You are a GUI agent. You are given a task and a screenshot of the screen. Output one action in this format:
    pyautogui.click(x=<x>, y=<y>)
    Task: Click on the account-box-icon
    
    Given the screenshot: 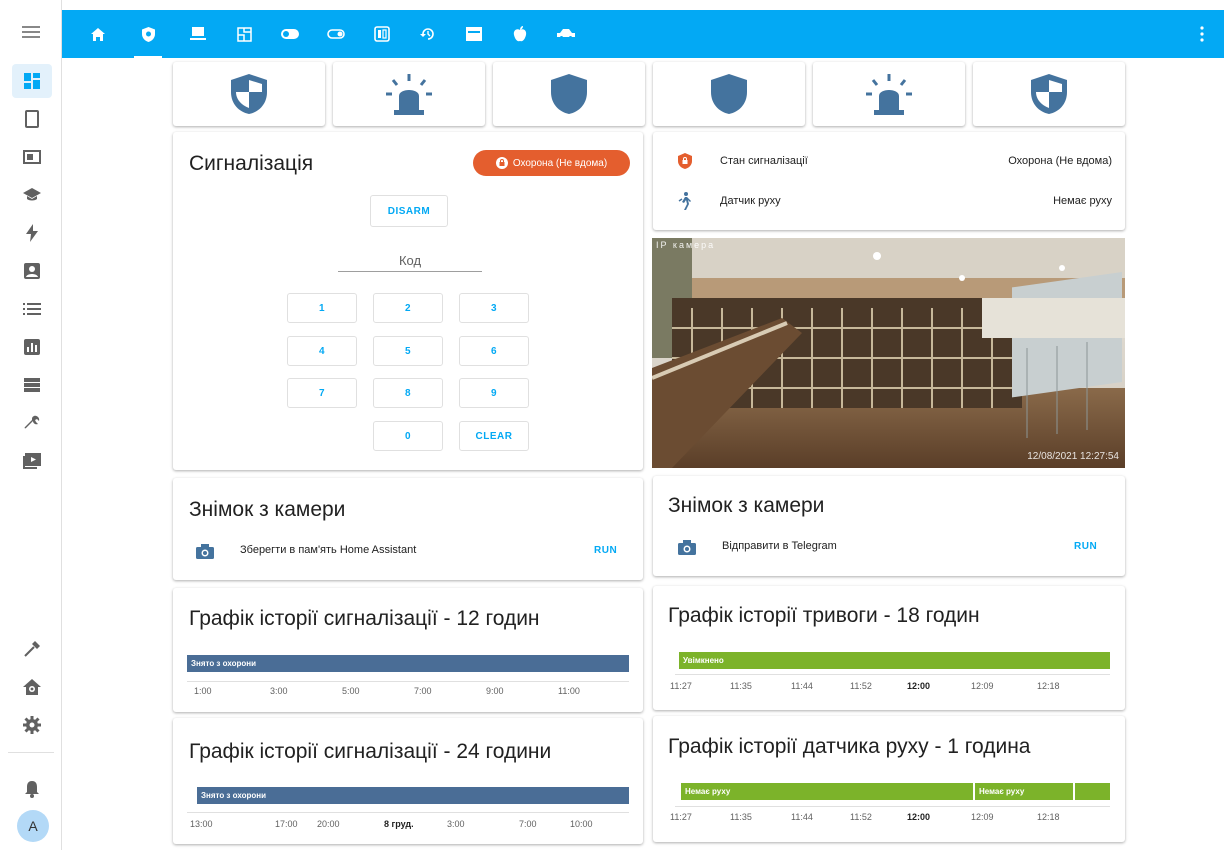 What is the action you would take?
    pyautogui.click(x=32, y=271)
    